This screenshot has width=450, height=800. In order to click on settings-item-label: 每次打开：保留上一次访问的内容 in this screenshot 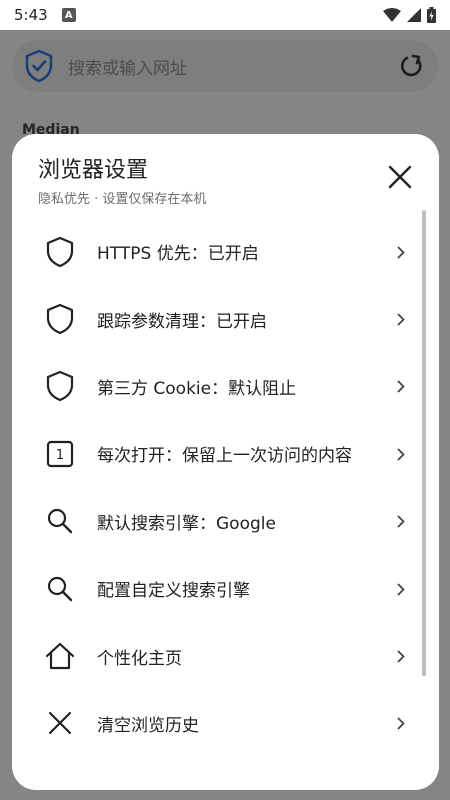, I will do `click(224, 456)`.